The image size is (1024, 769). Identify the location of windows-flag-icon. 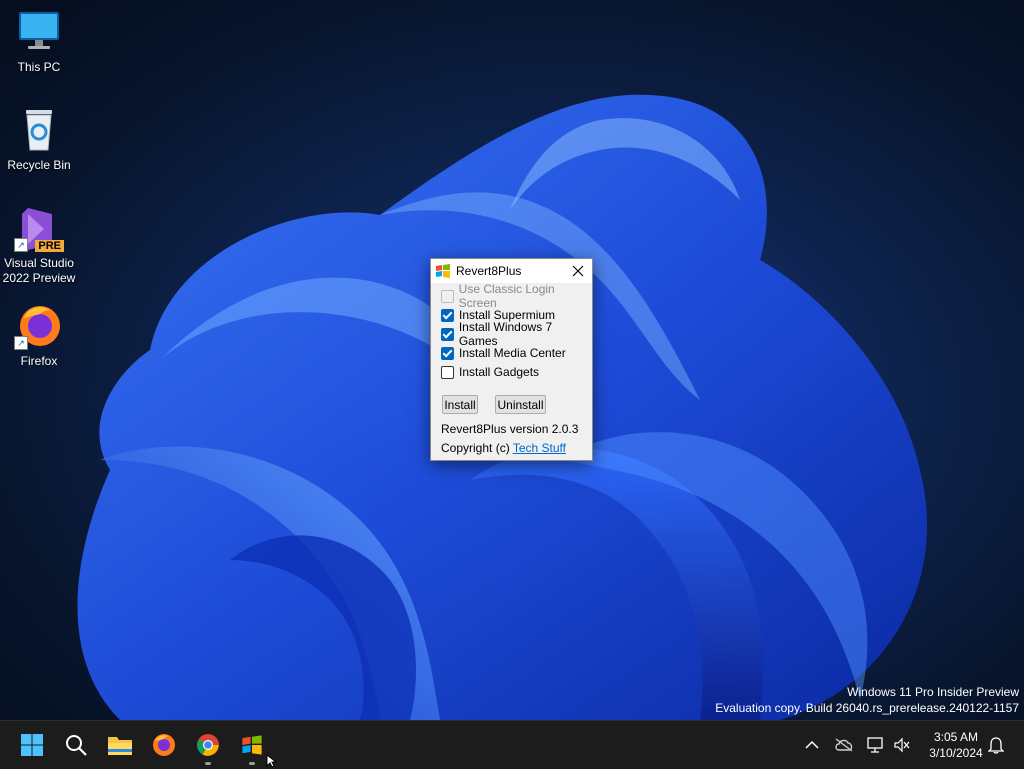
(443, 271).